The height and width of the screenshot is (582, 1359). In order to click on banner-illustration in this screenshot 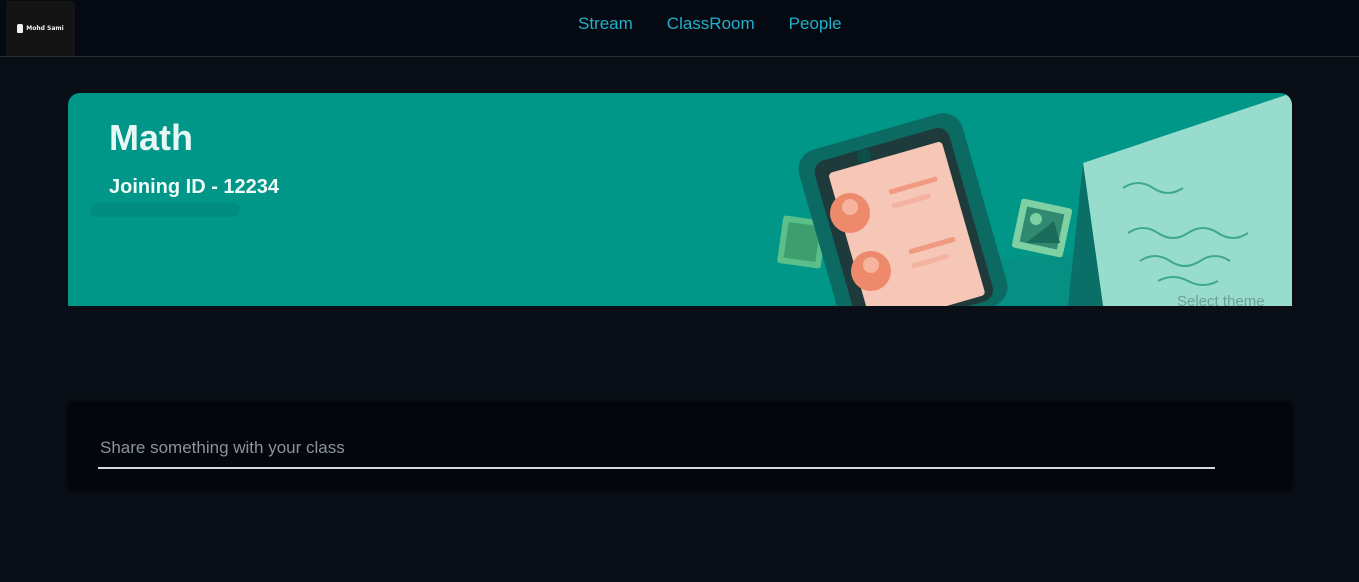, I will do `click(1034, 199)`.